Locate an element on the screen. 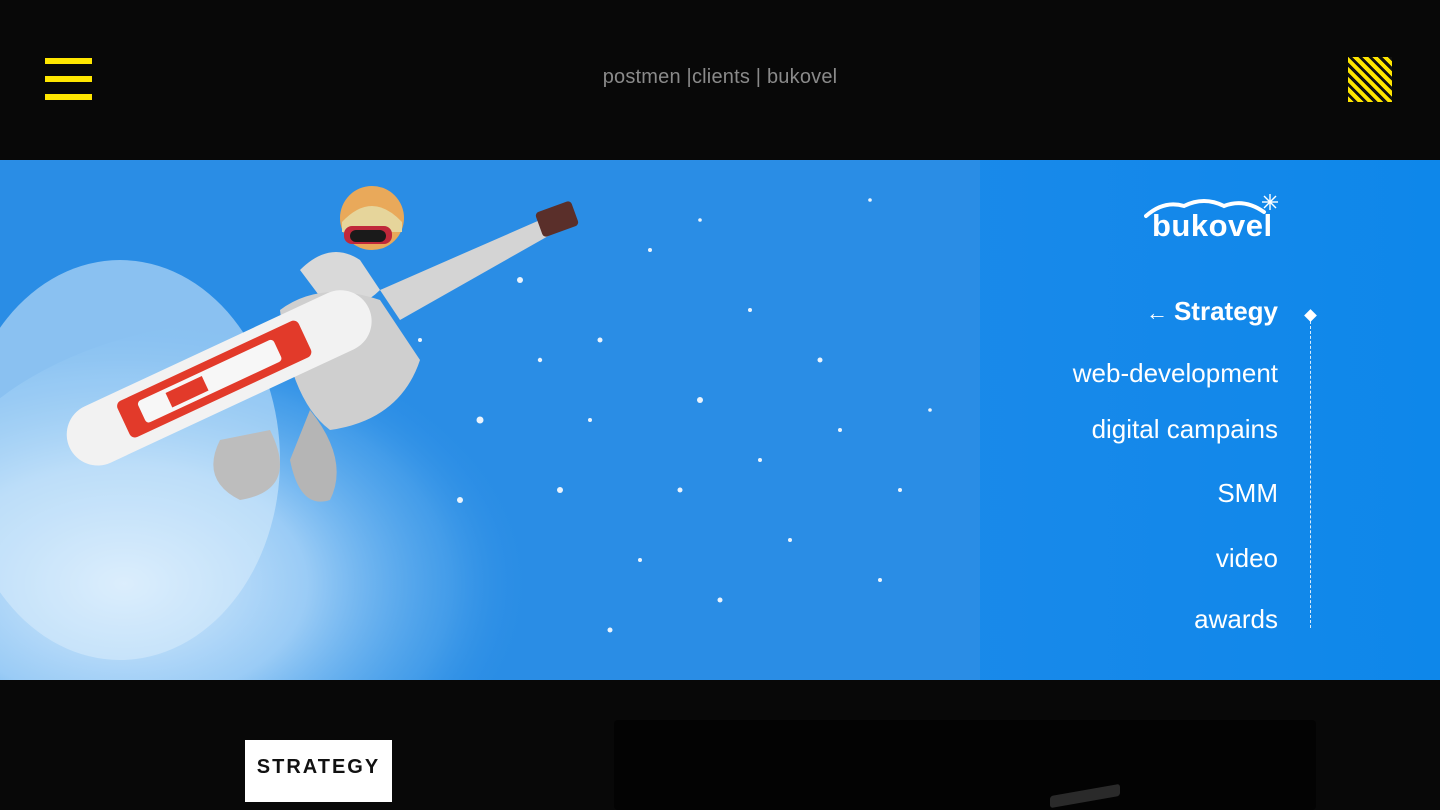 This screenshot has height=810, width=1440. nav-item-awards: awards is located at coordinates (1236, 619).